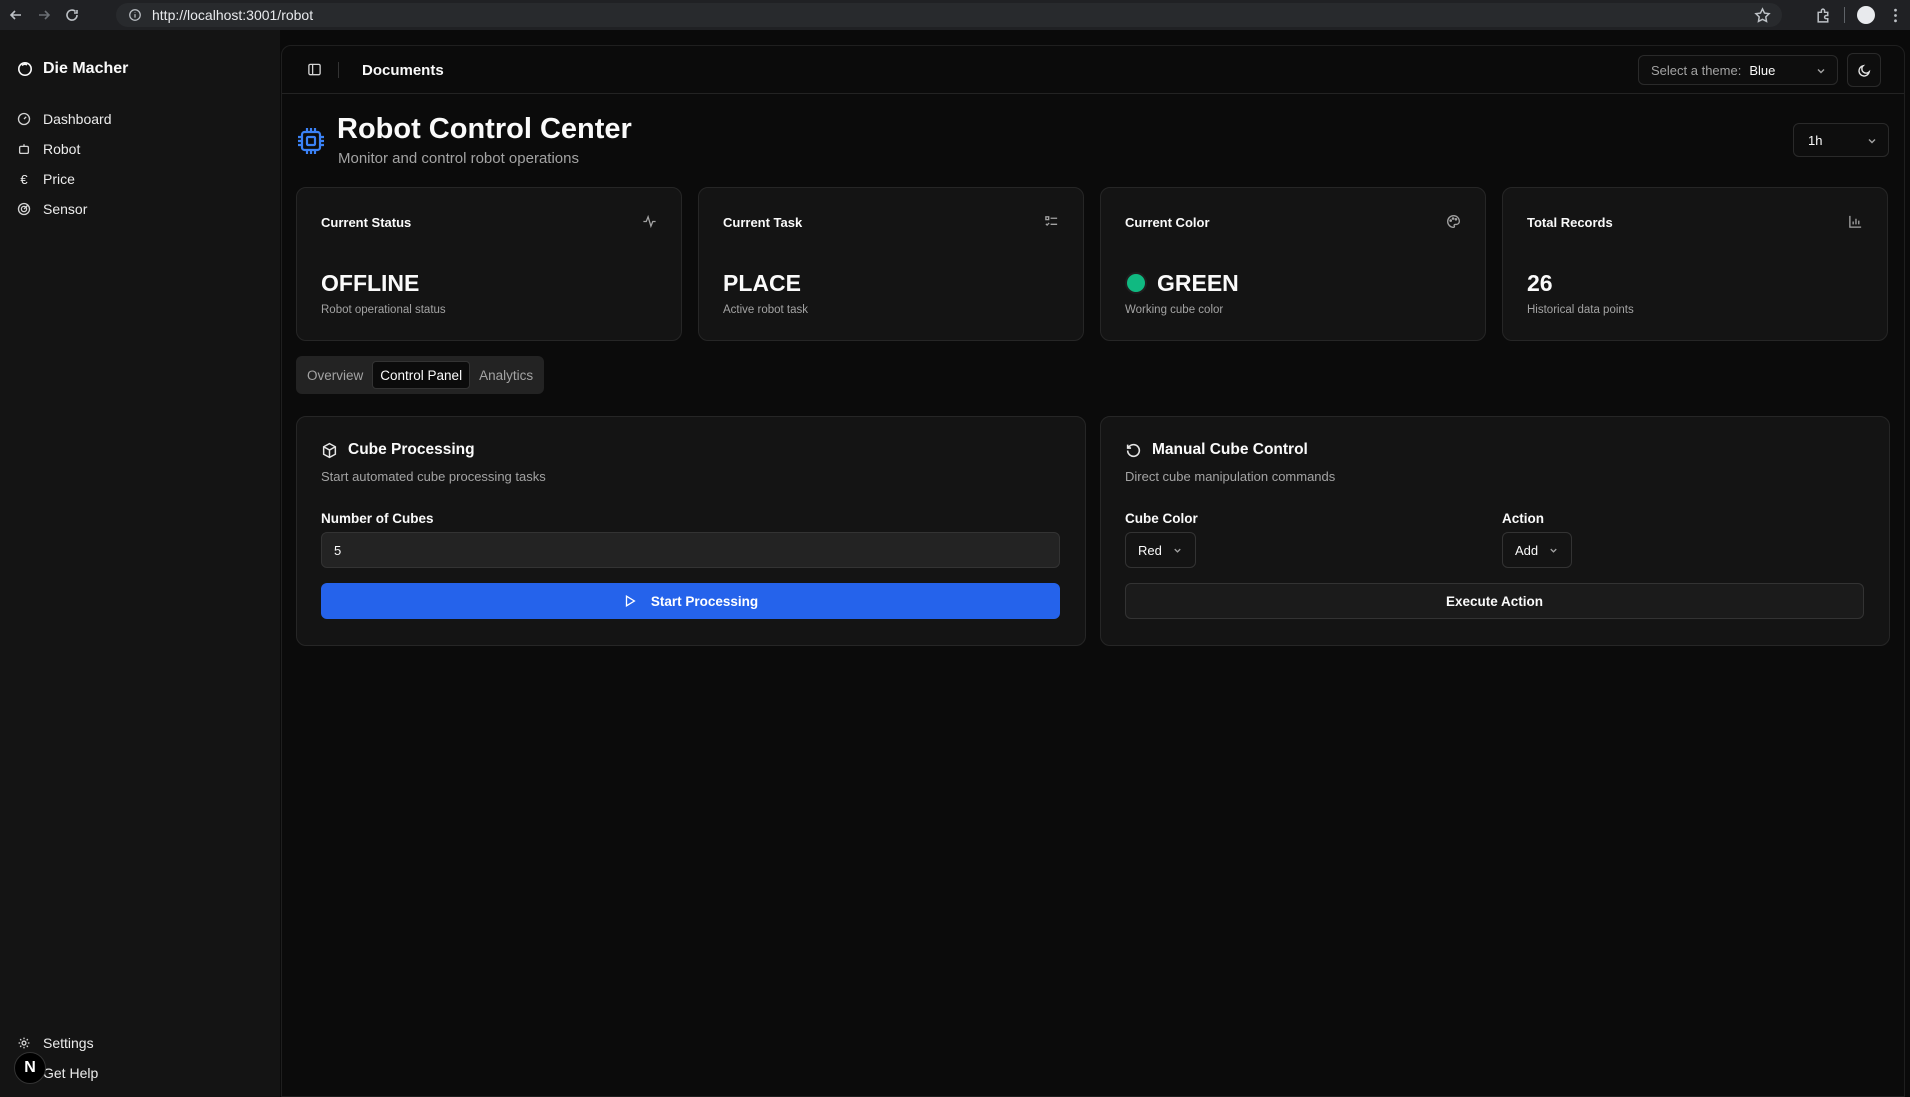 Image resolution: width=1910 pixels, height=1097 pixels. Describe the element at coordinates (1841, 140) in the screenshot. I see `time-range-select: 1h` at that location.